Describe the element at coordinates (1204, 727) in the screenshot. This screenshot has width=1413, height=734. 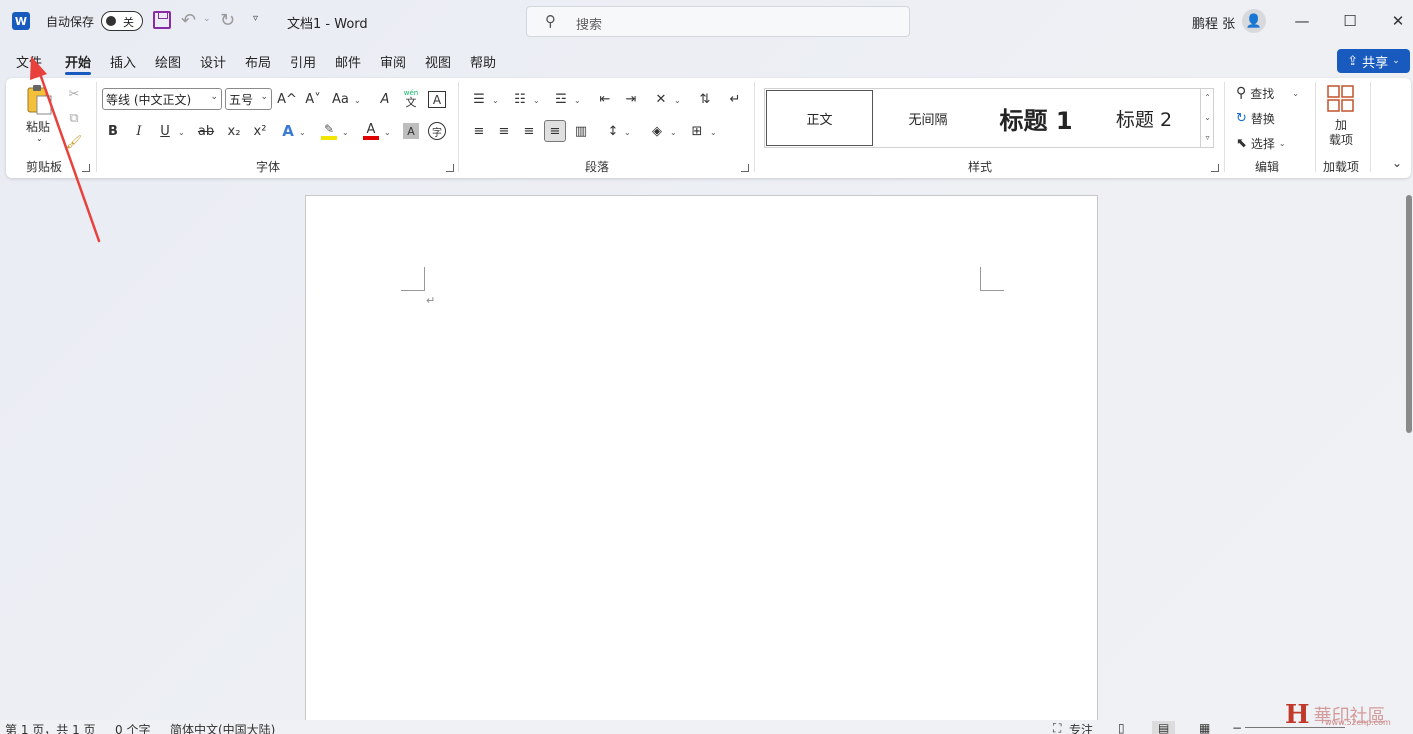
I see `web-layout-icon: ▦` at that location.